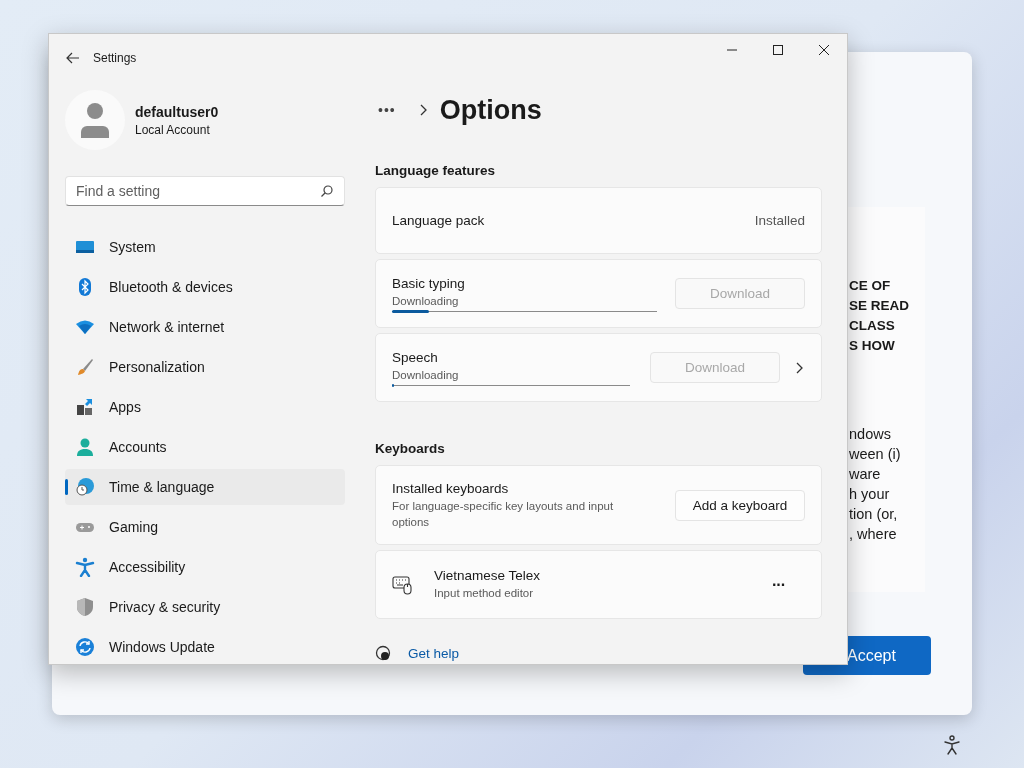 The image size is (1024, 768). I want to click on status-text: Installed, so click(779, 220).